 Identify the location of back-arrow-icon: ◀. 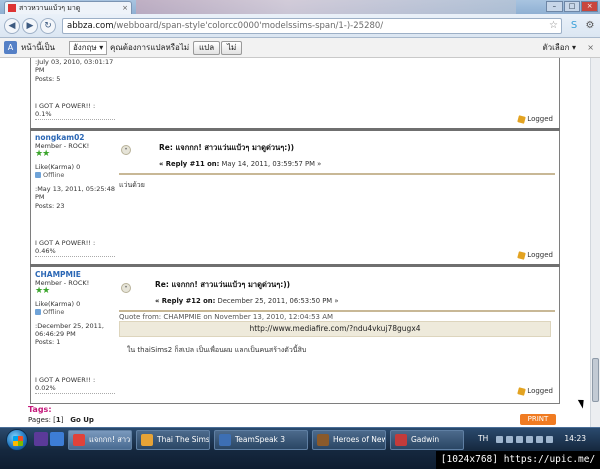
(12, 26).